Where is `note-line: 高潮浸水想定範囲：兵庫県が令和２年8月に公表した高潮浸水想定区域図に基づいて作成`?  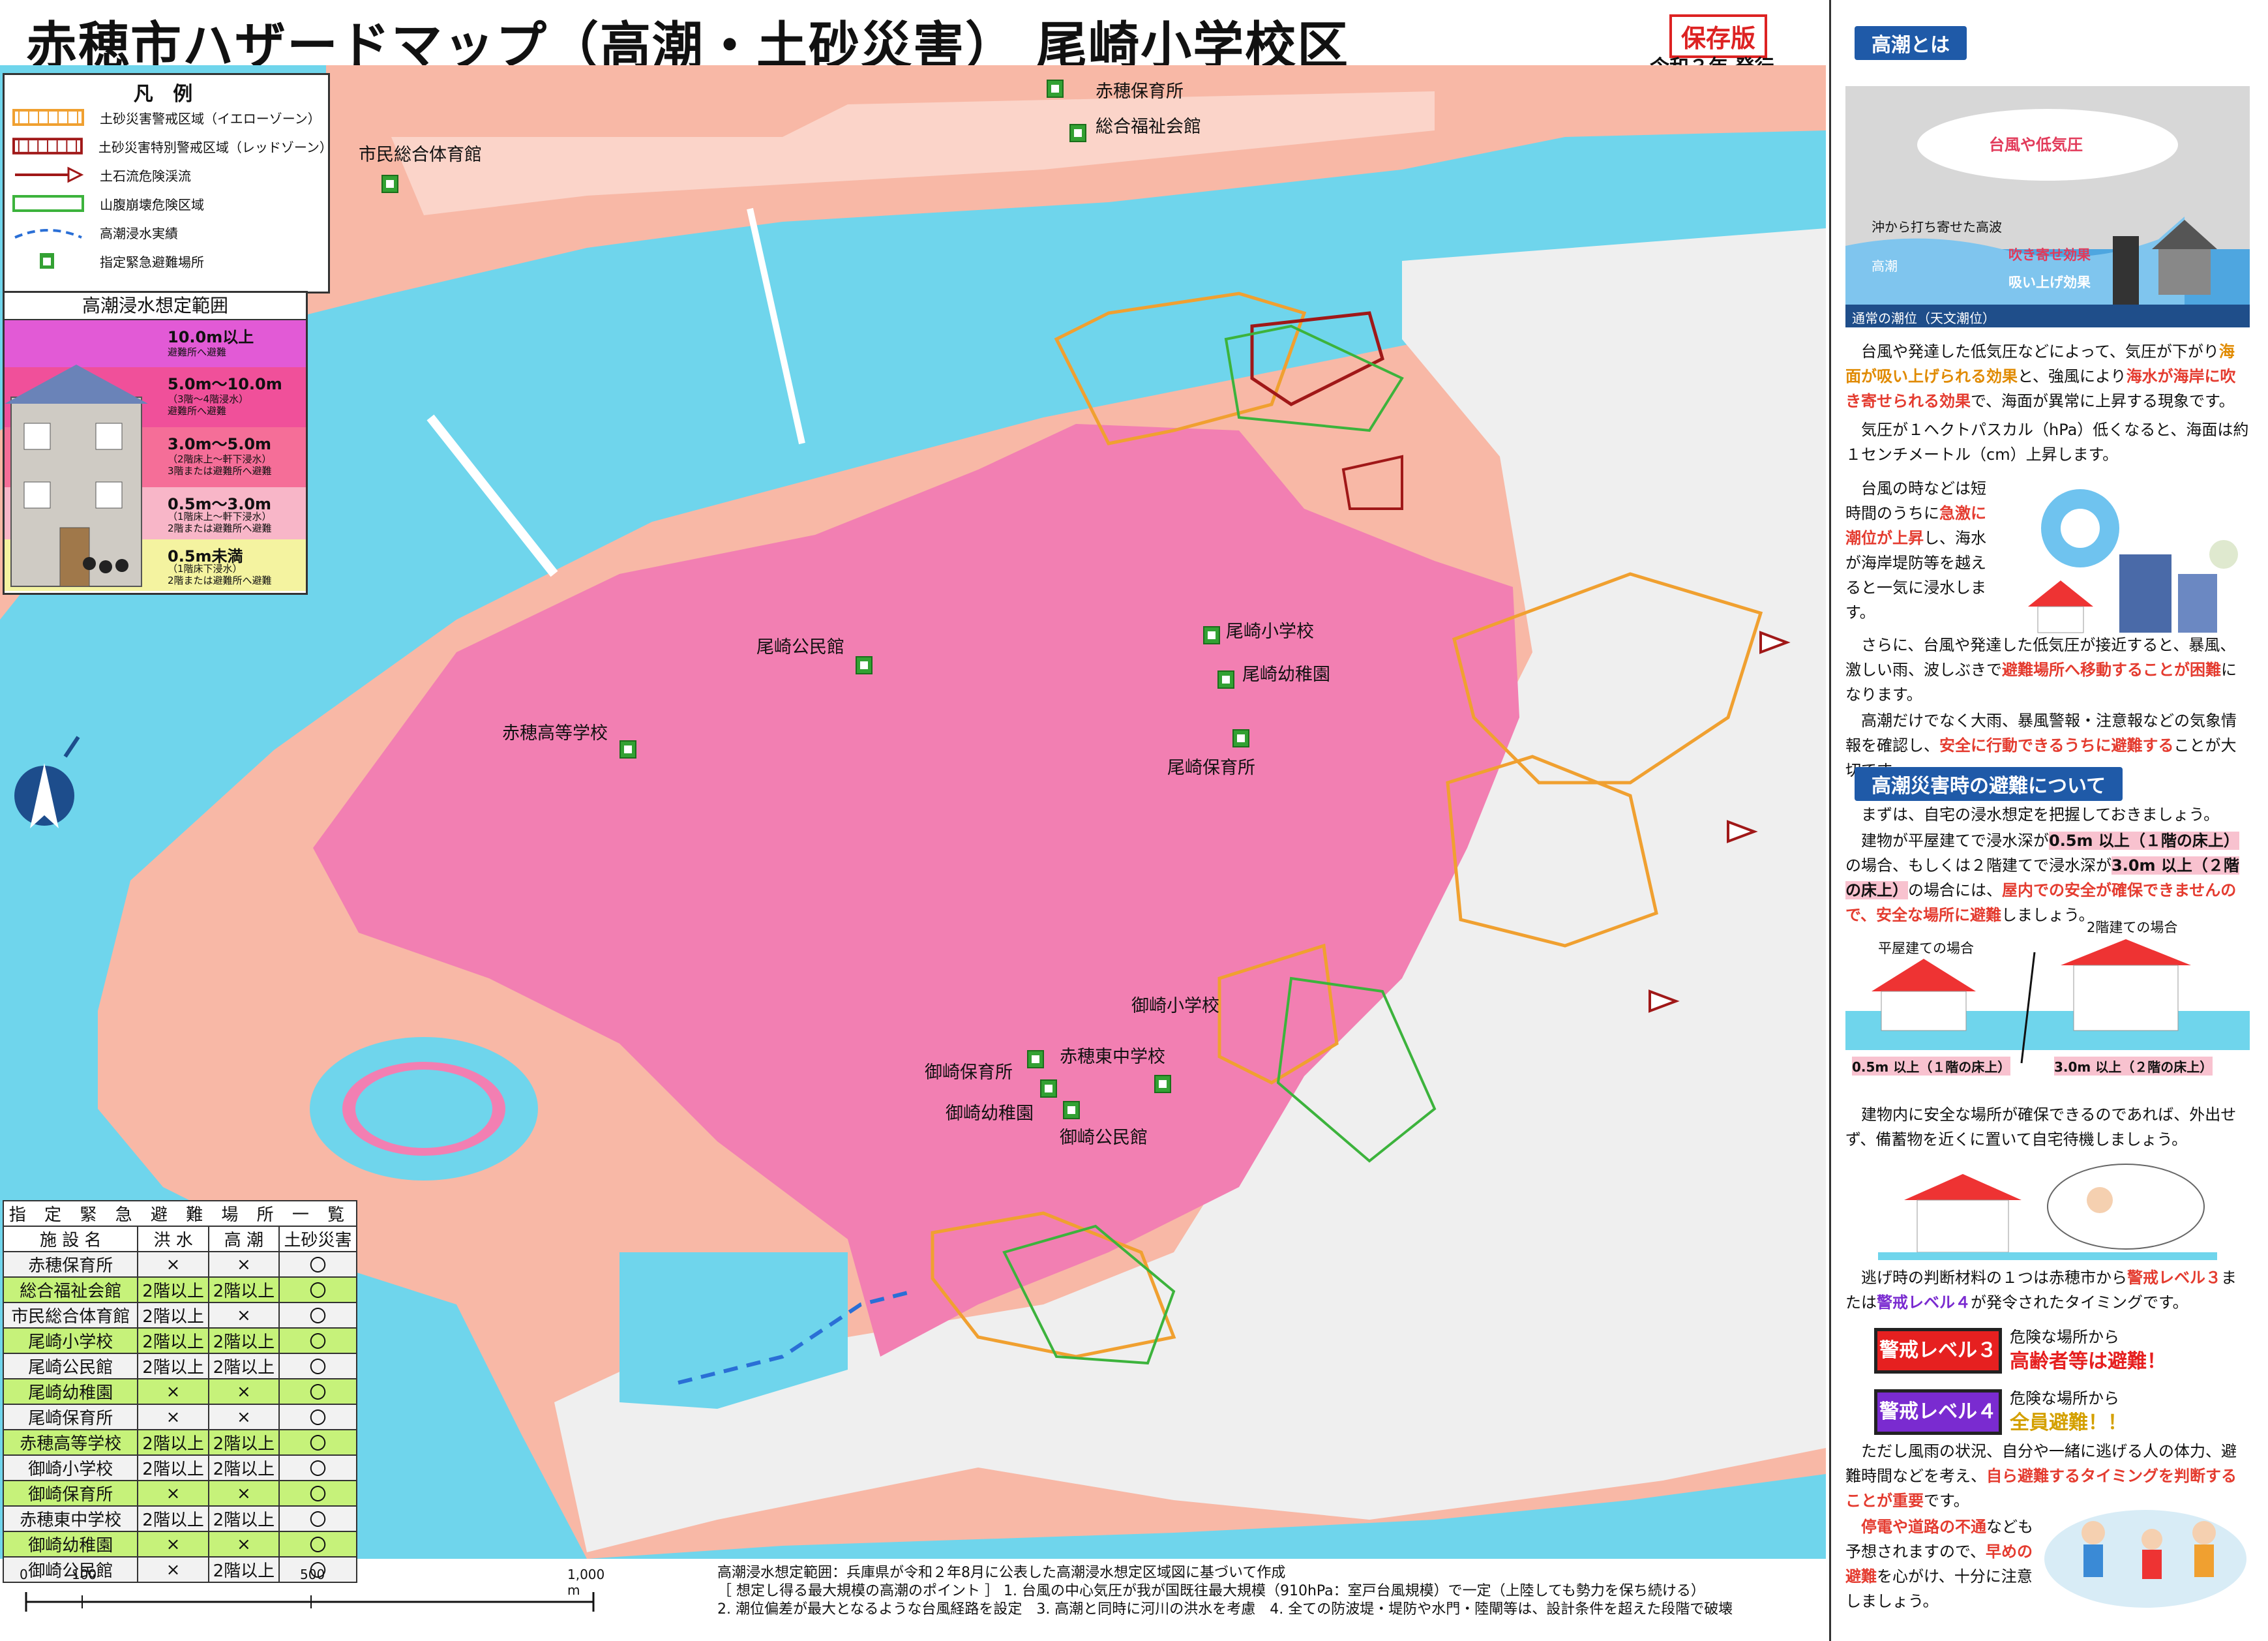 note-line: 高潮浸水想定範囲：兵庫県が令和２年8月に公表した高潮浸水想定区域図に基づいて作成 is located at coordinates (1001, 1573).